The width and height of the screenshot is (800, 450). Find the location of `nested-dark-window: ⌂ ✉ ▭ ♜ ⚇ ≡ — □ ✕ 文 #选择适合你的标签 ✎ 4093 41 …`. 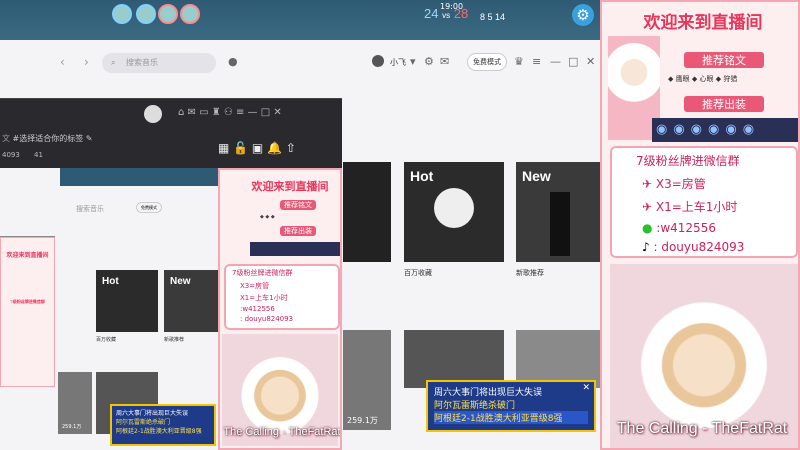

nested-dark-window: ⌂ ✉ ▭ ♜ ⚇ ≡ — □ ✕ 文 #选择适合你的标签 ✎ 4093 41 … is located at coordinates (171, 133).